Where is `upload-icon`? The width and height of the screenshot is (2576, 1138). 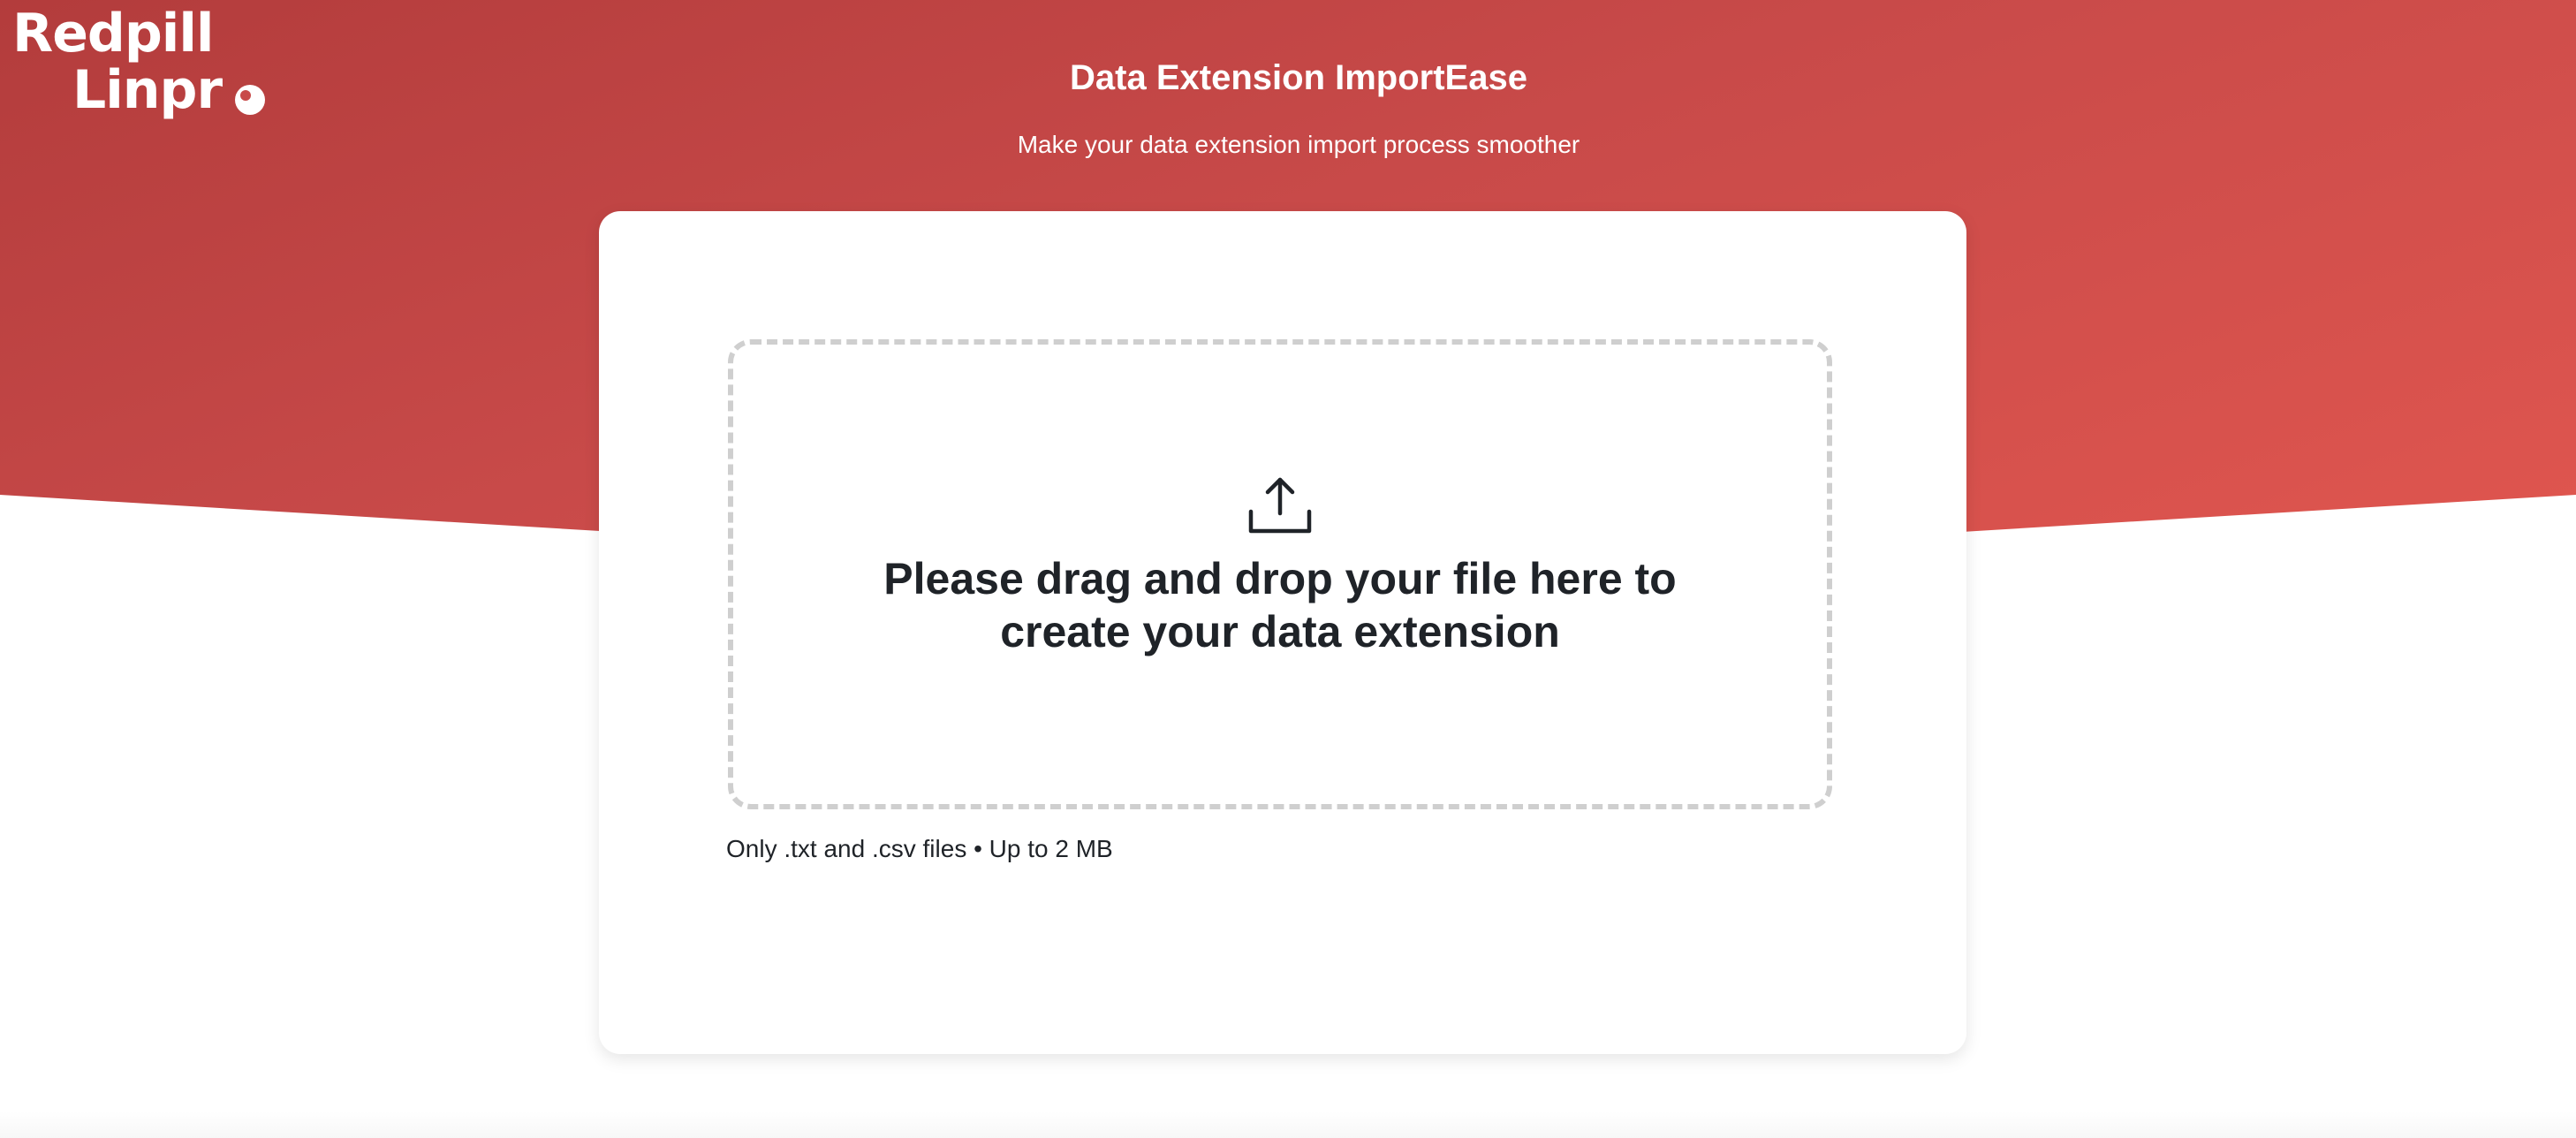 upload-icon is located at coordinates (1280, 505).